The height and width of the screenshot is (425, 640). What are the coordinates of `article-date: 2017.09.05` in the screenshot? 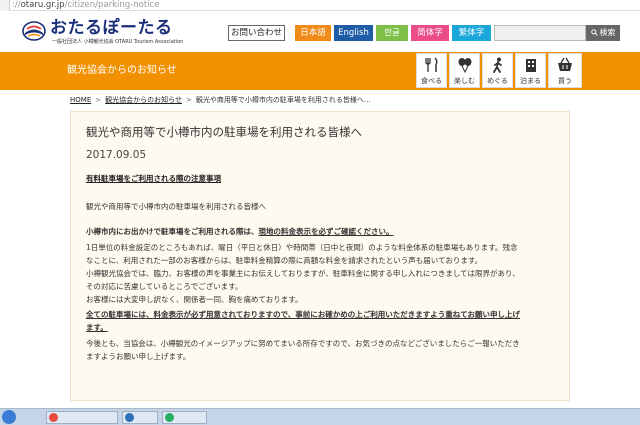 It's located at (116, 155).